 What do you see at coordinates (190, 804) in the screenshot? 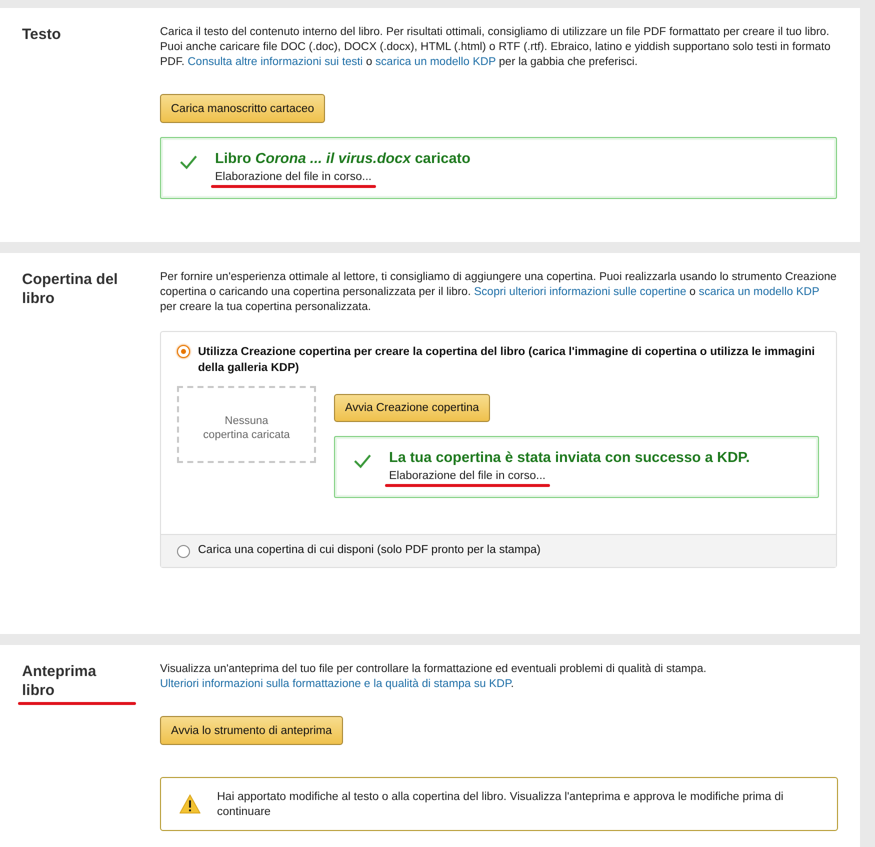
I see `warning-icon` at bounding box center [190, 804].